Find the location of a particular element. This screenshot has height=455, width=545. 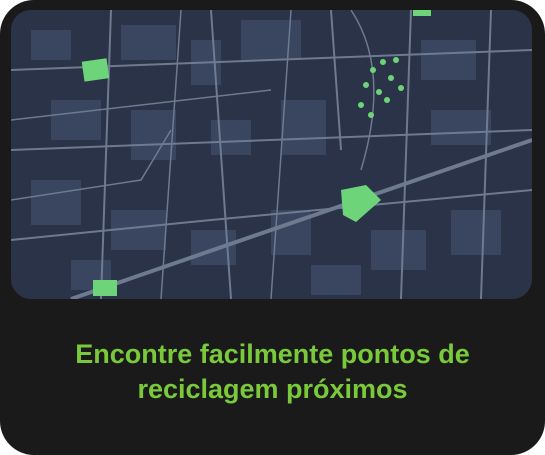

caption-line-2: reciclagem próximos is located at coordinates (272, 389).